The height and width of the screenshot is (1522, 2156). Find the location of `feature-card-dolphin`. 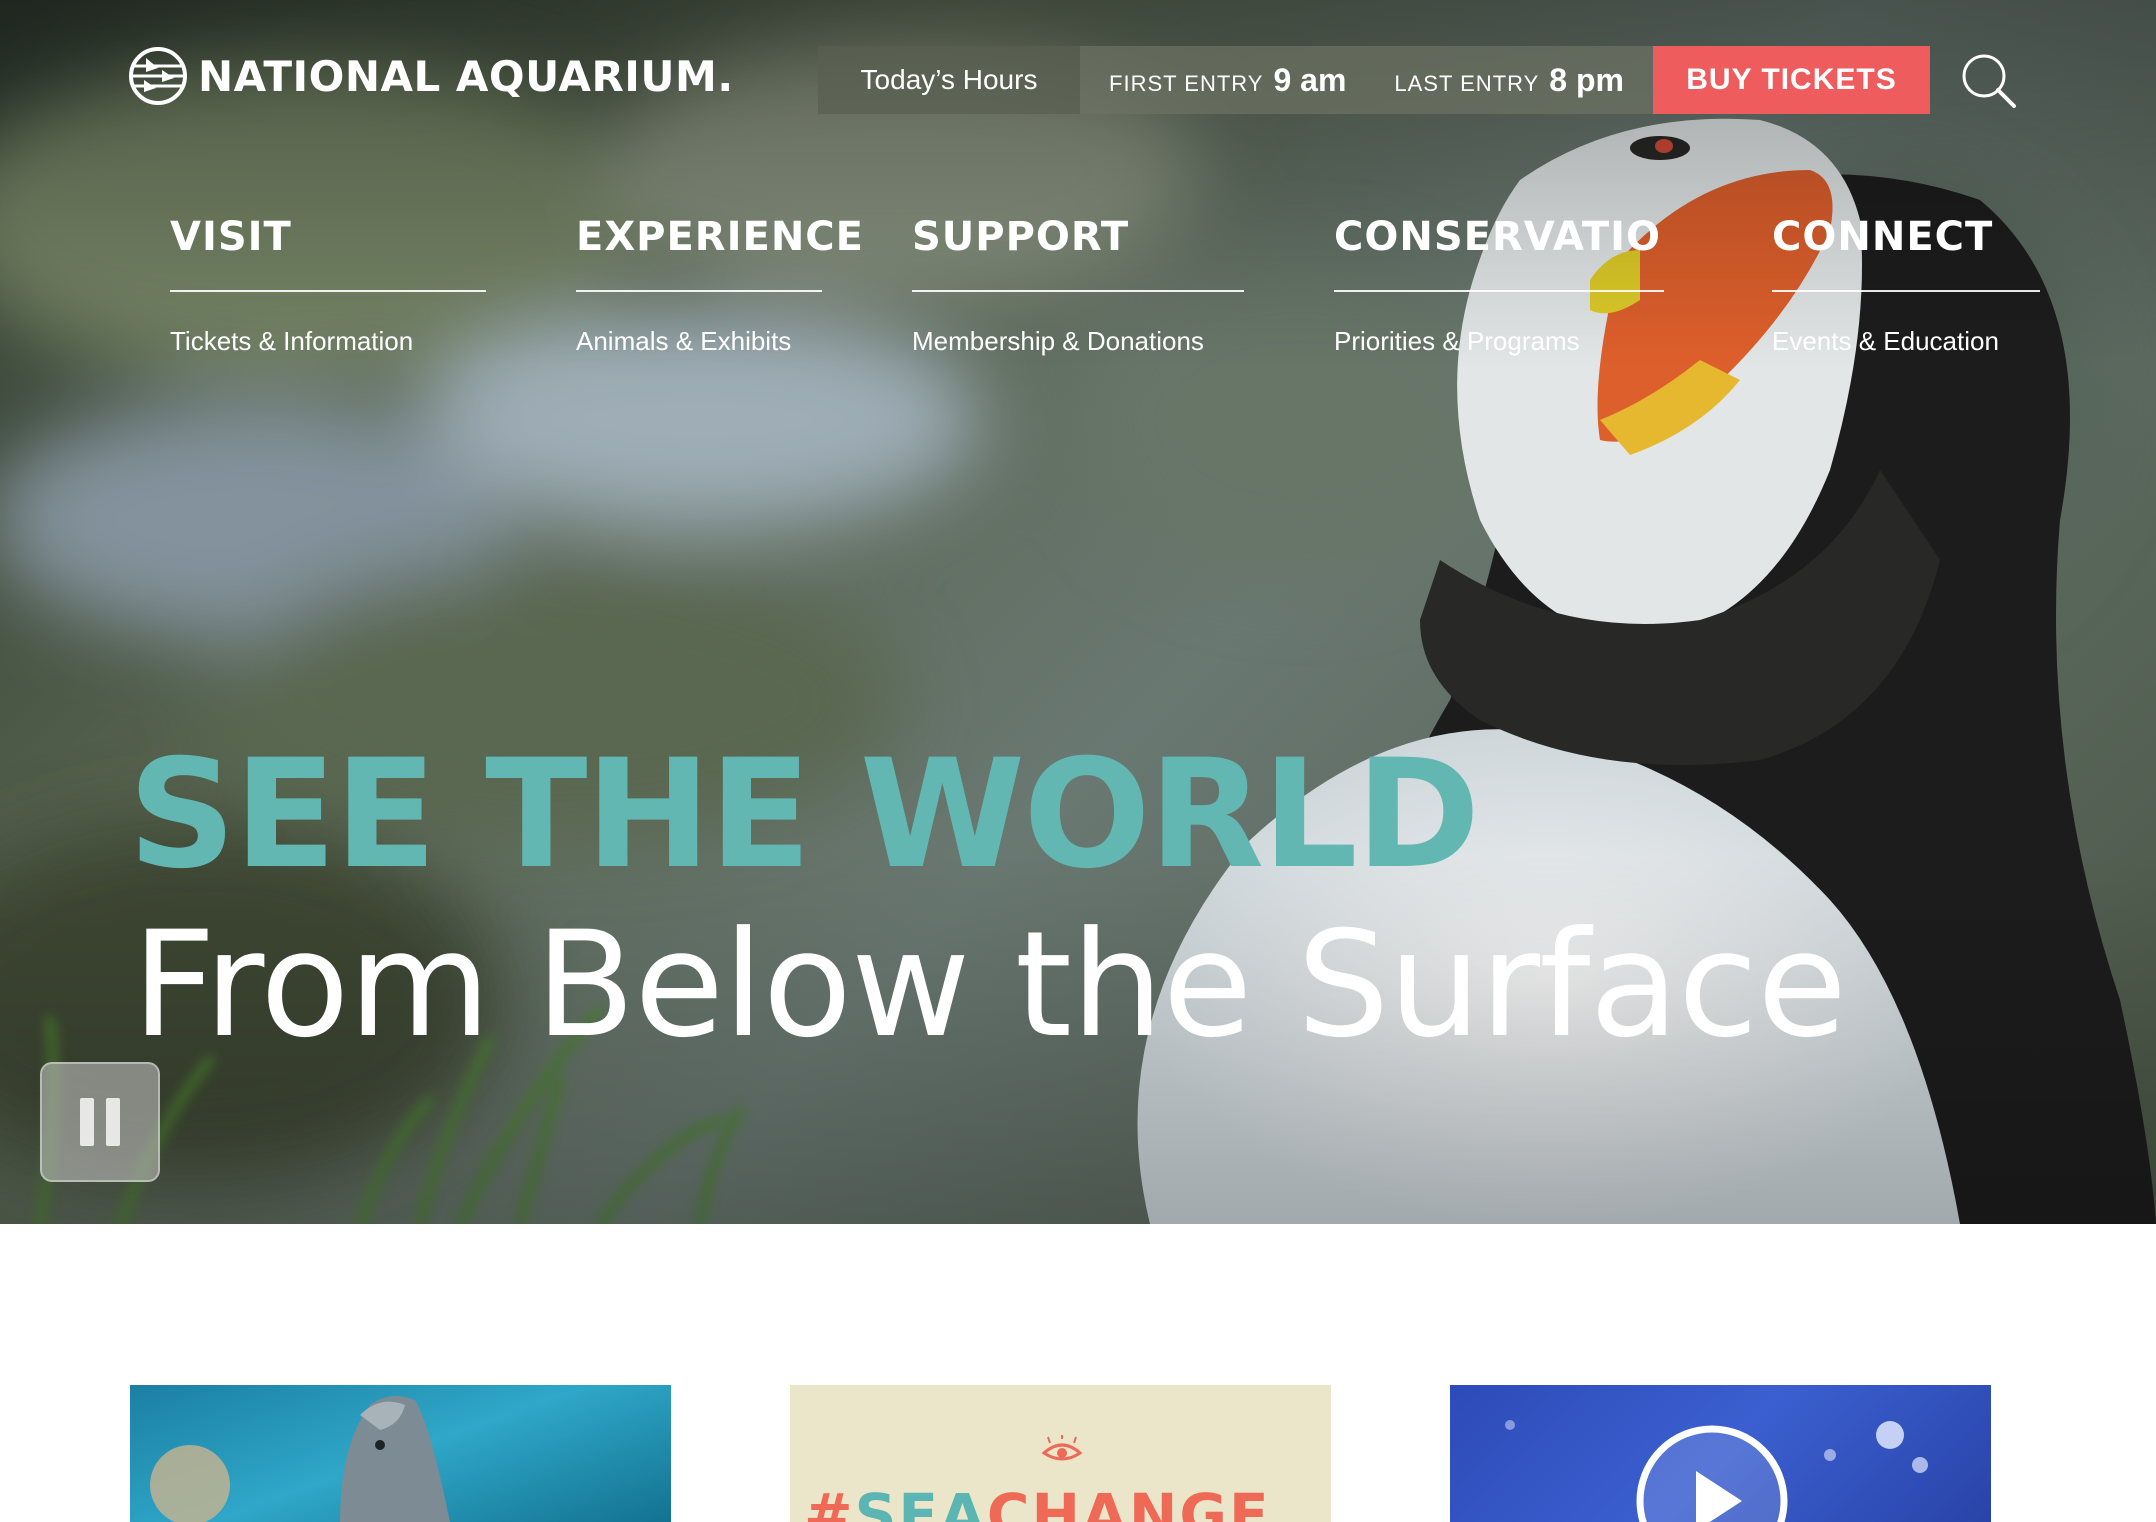

feature-card-dolphin is located at coordinates (400, 1453).